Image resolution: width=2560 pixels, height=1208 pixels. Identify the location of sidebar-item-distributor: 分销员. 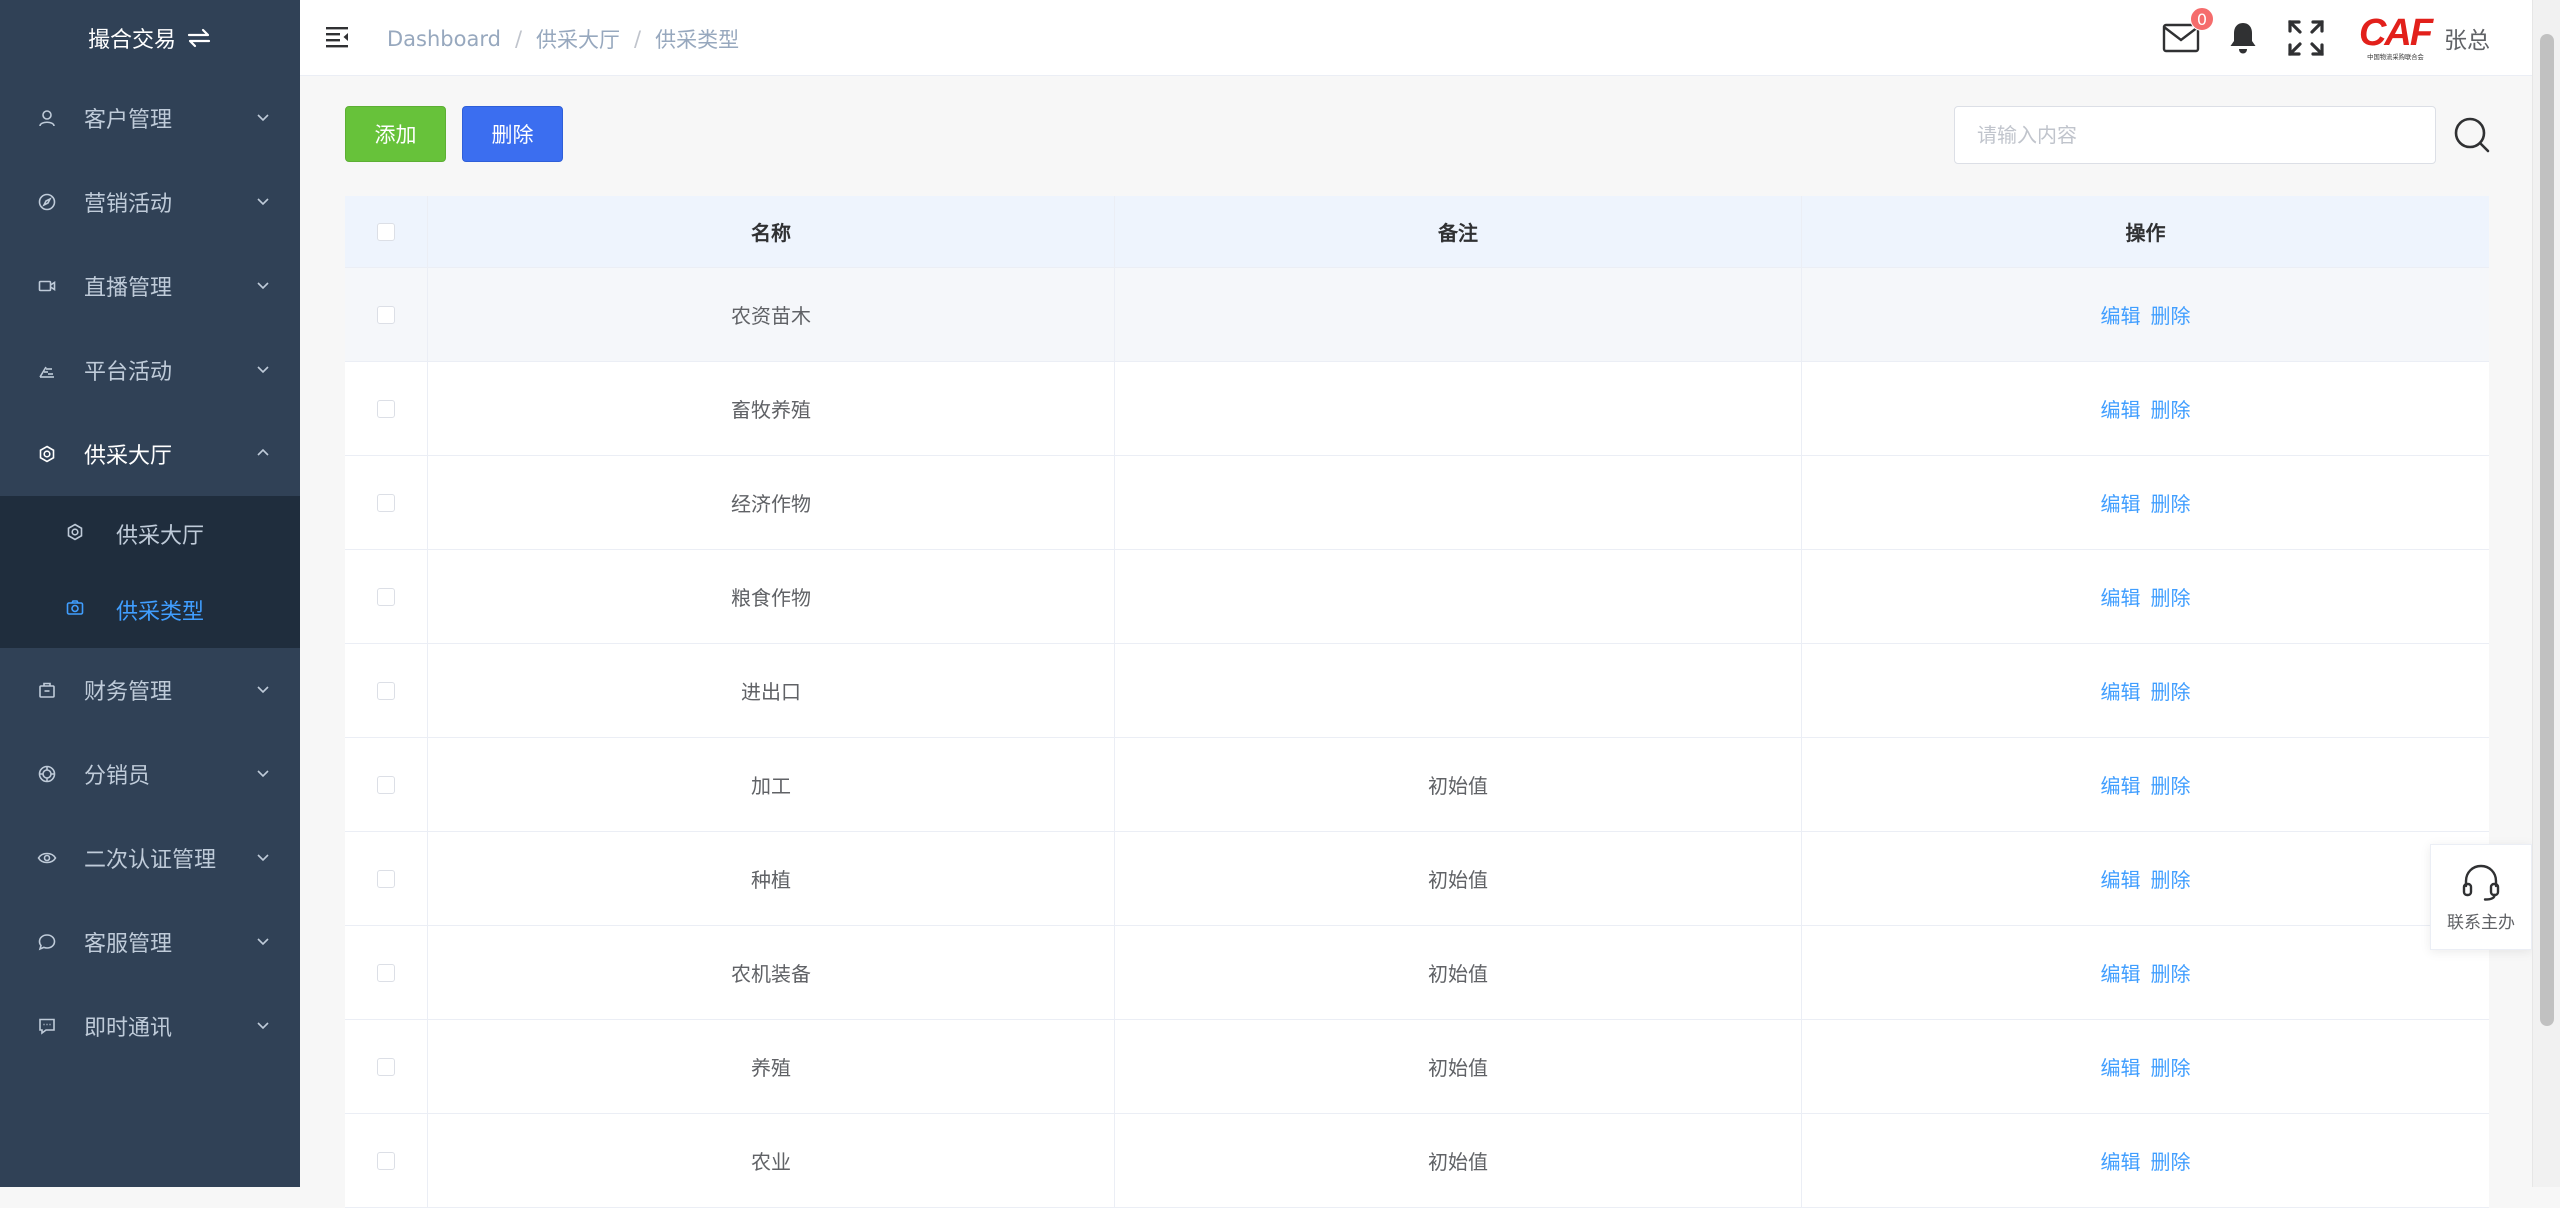
(150, 774).